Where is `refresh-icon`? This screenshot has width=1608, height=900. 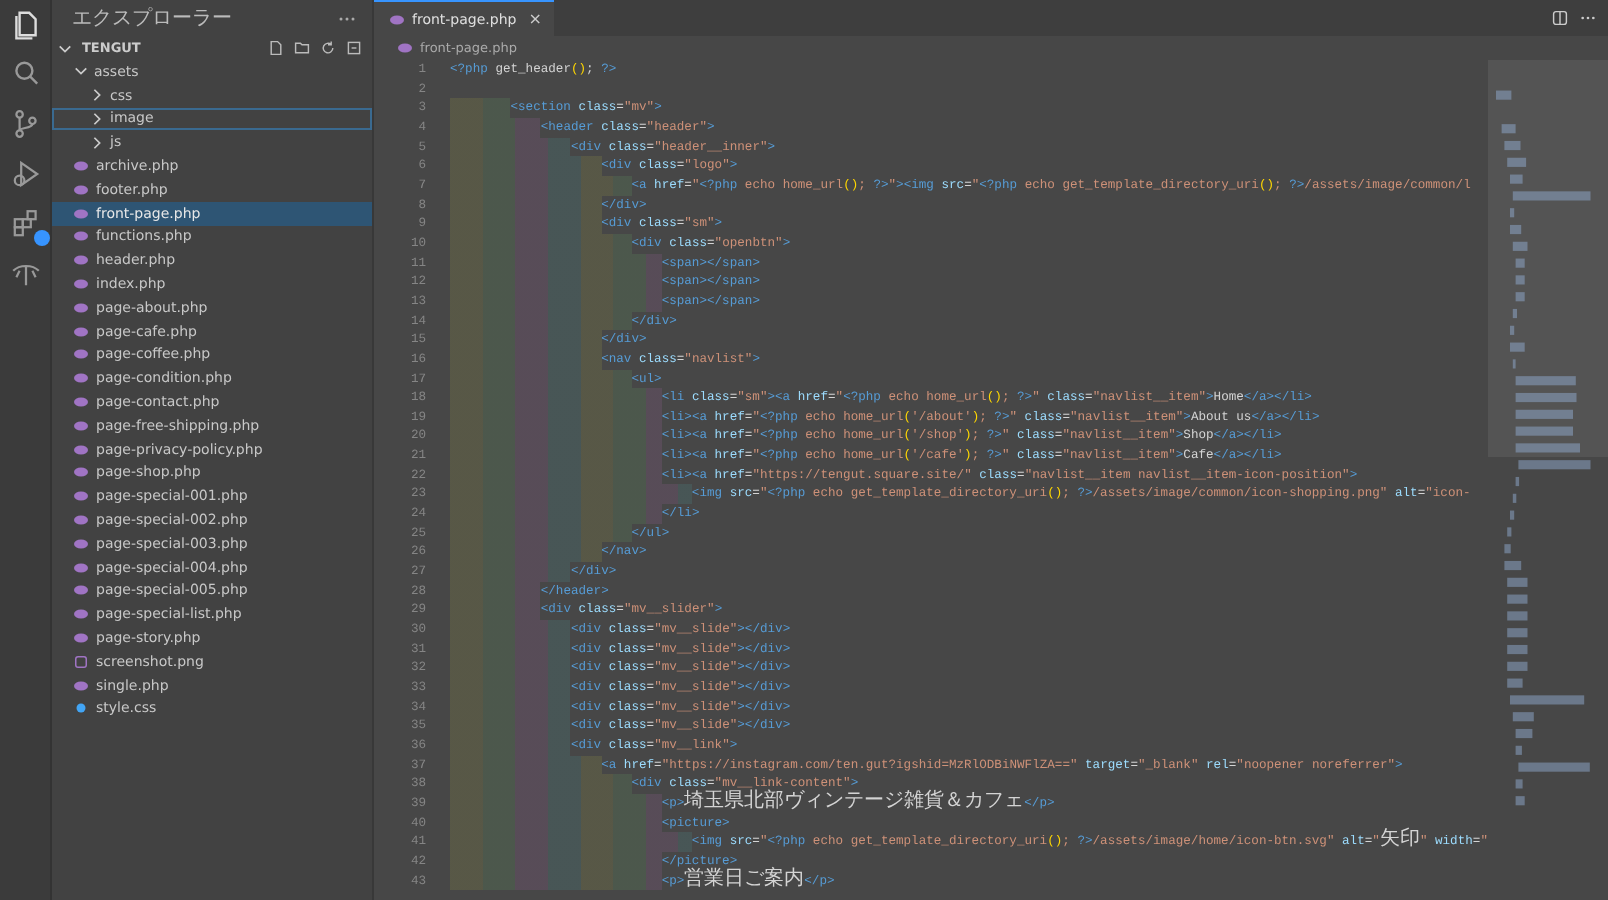
refresh-icon is located at coordinates (328, 48).